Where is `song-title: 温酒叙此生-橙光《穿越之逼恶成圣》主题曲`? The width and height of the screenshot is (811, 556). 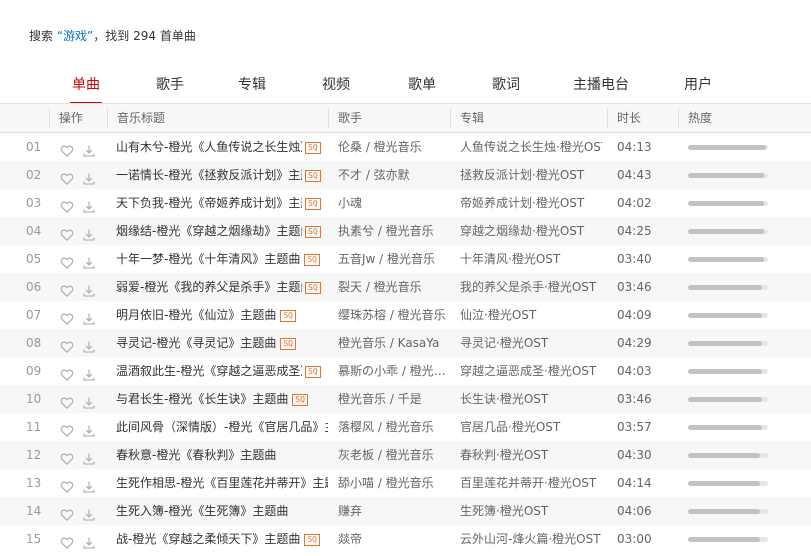
song-title: 温酒叙此生-橙光《穿越之逼恶成圣》主题曲 is located at coordinates (209, 371).